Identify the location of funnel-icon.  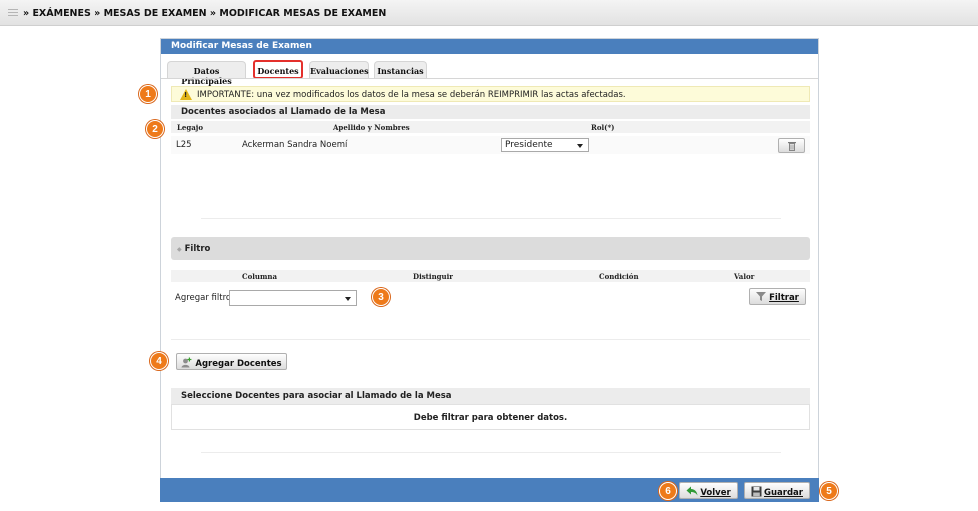
(761, 296).